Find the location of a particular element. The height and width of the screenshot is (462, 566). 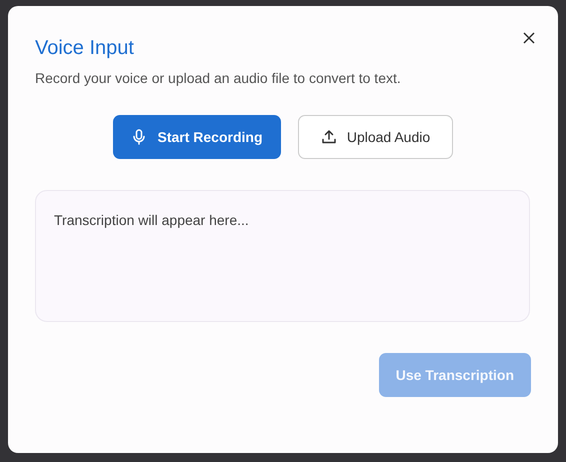

close-icon is located at coordinates (529, 38).